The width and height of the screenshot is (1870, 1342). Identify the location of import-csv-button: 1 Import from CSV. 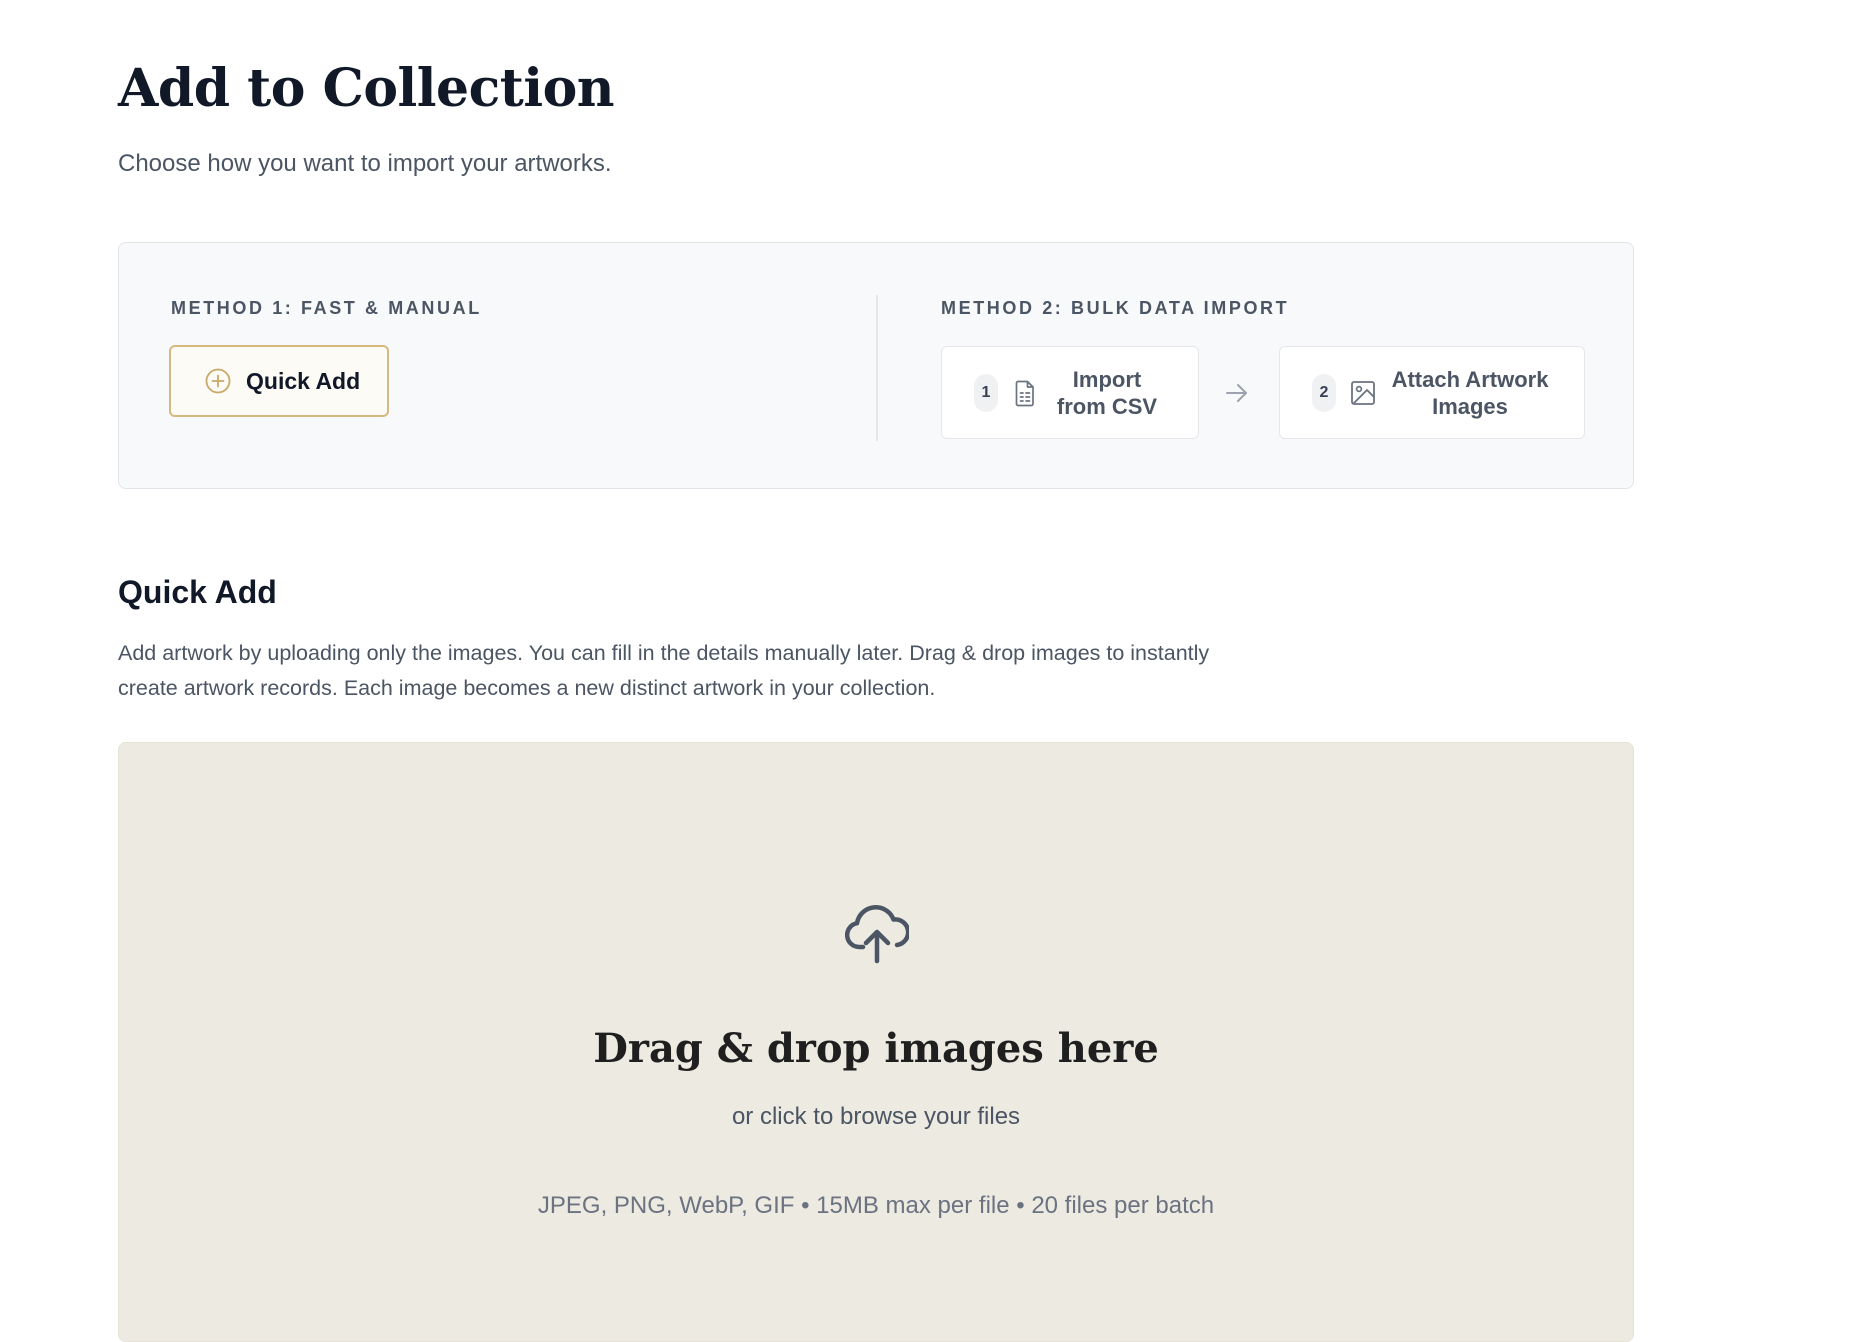
(1070, 392).